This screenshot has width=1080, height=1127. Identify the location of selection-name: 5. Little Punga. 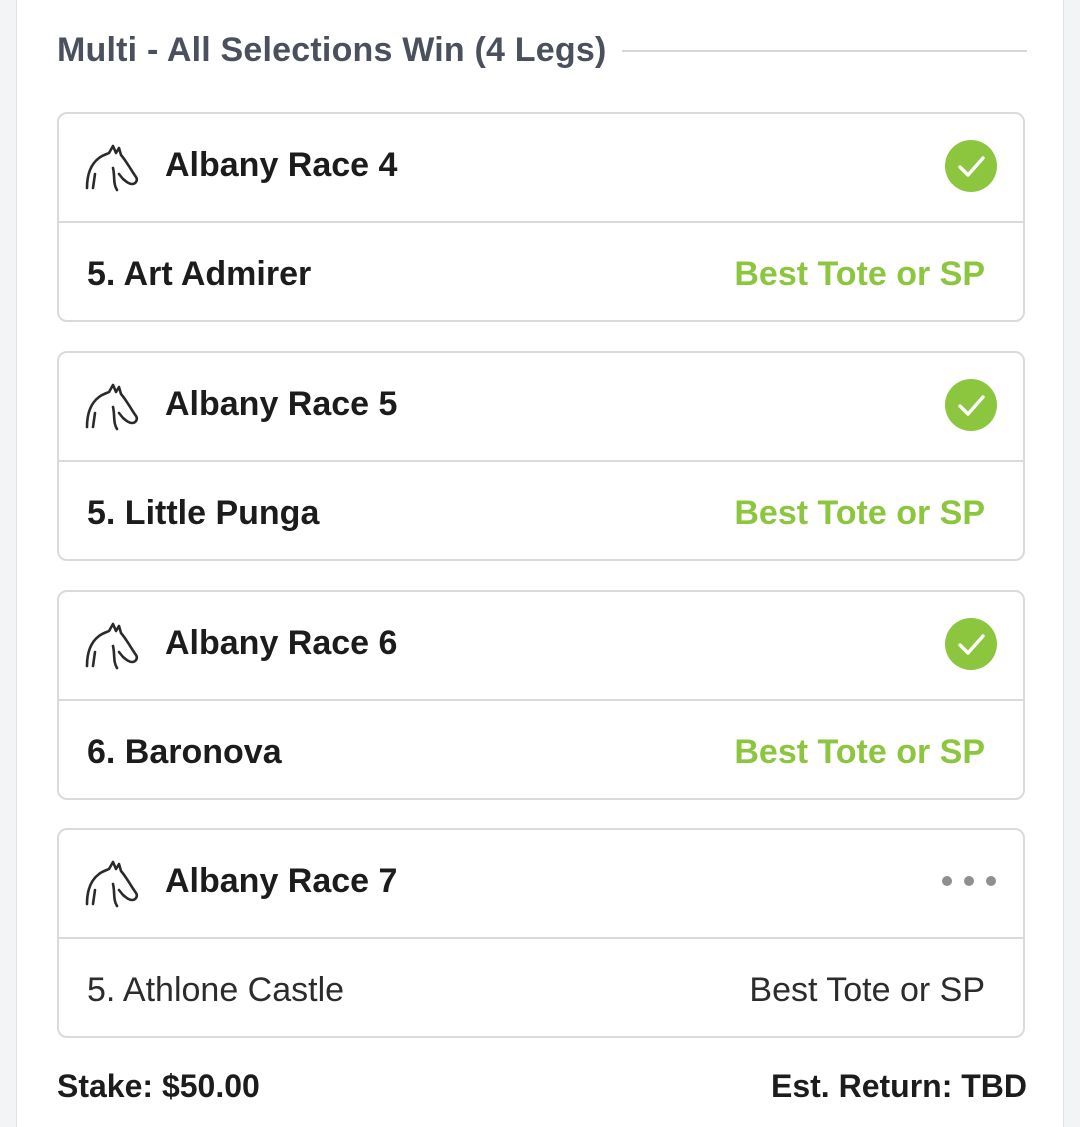
(203, 513).